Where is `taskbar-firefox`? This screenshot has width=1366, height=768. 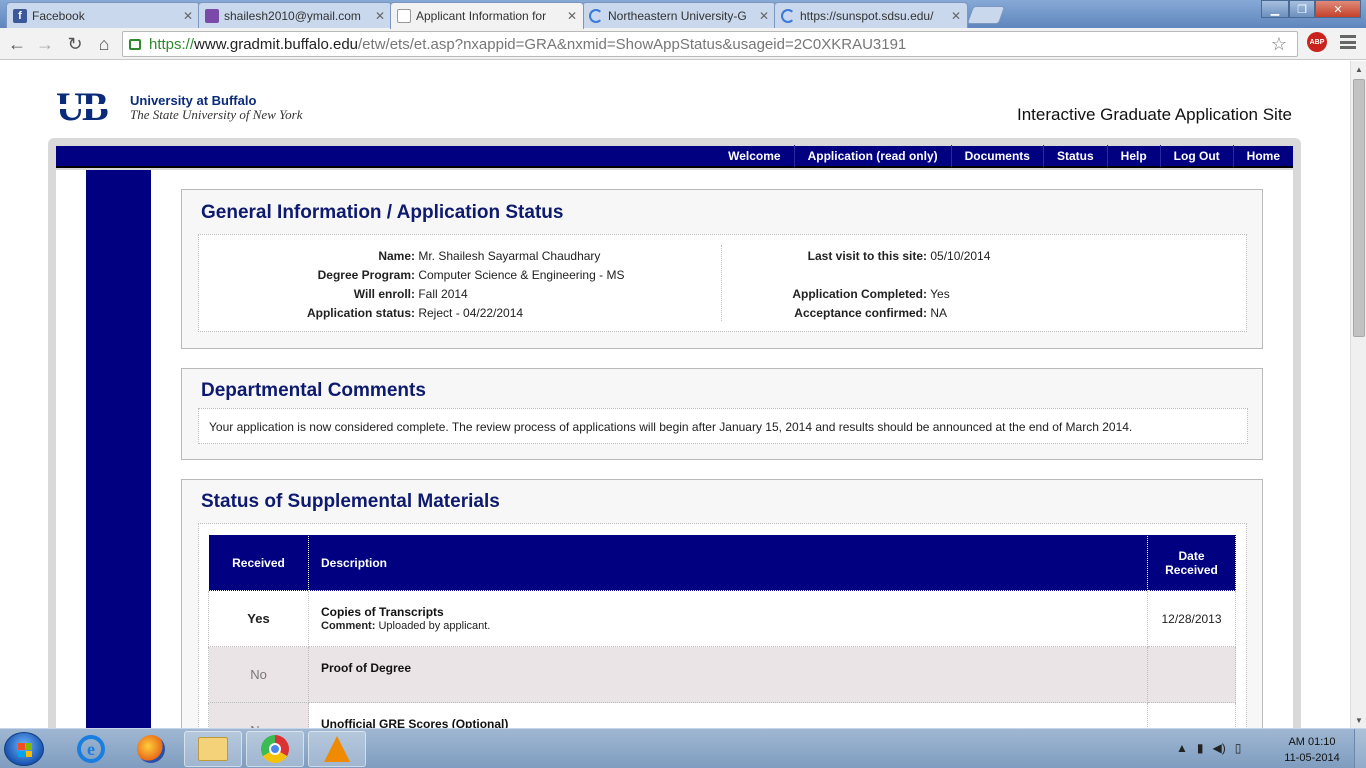 taskbar-firefox is located at coordinates (151, 749).